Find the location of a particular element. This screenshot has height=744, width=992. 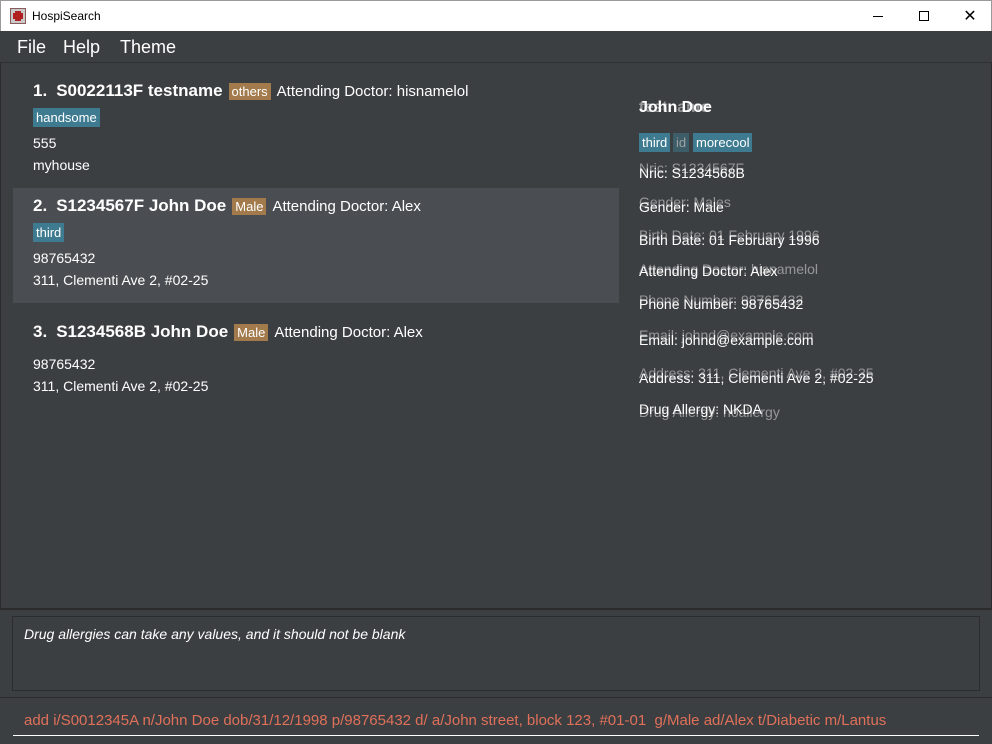

menu-bar: File Help Theme is located at coordinates (496, 47).